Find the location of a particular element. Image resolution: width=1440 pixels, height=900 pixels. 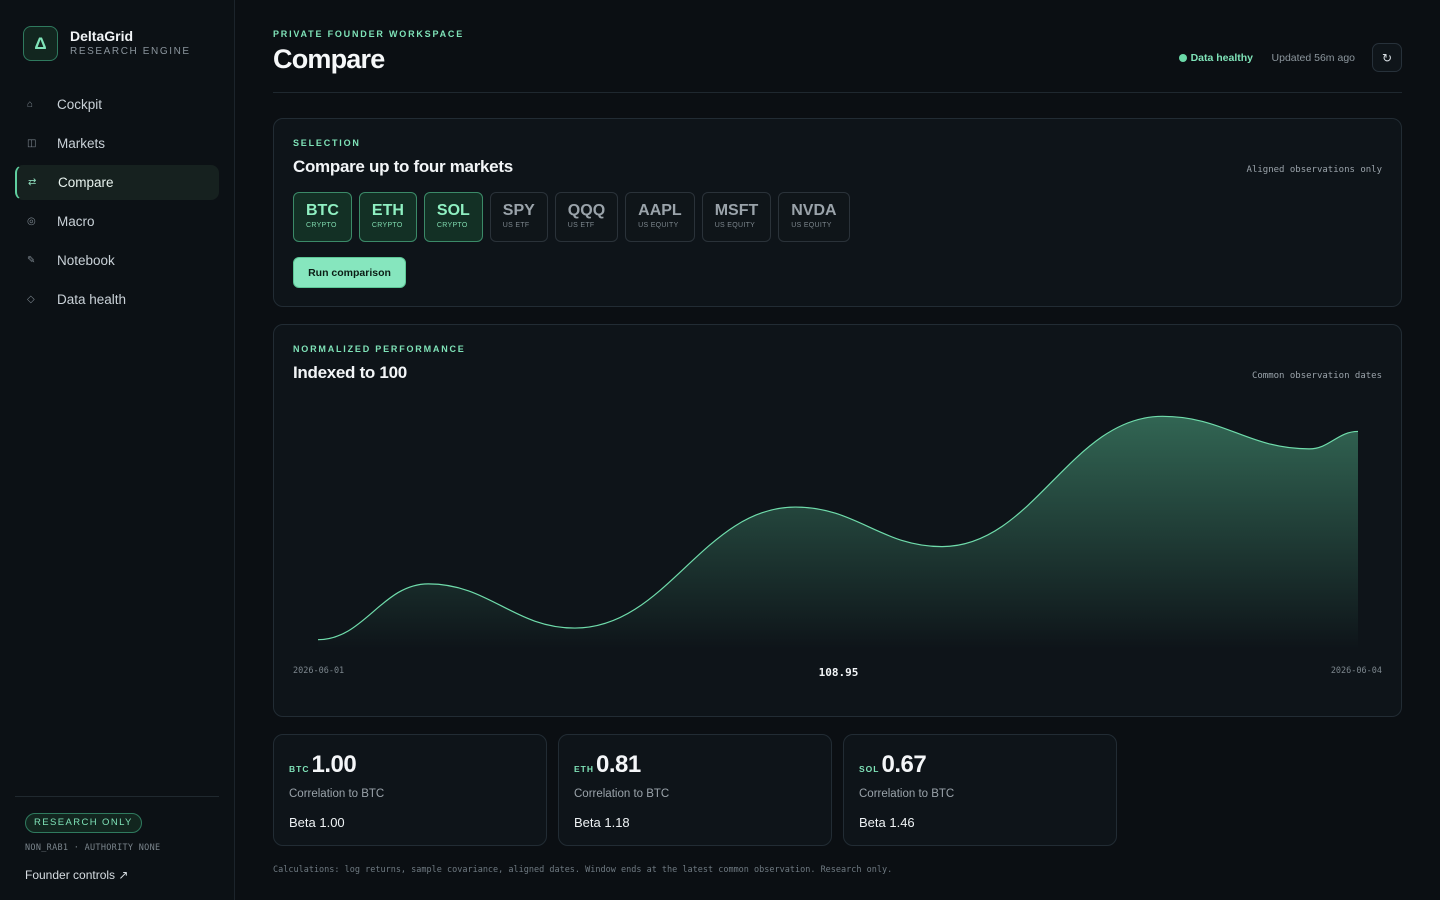

sidebar-item-data-health: ◇ Data health is located at coordinates (117, 299).